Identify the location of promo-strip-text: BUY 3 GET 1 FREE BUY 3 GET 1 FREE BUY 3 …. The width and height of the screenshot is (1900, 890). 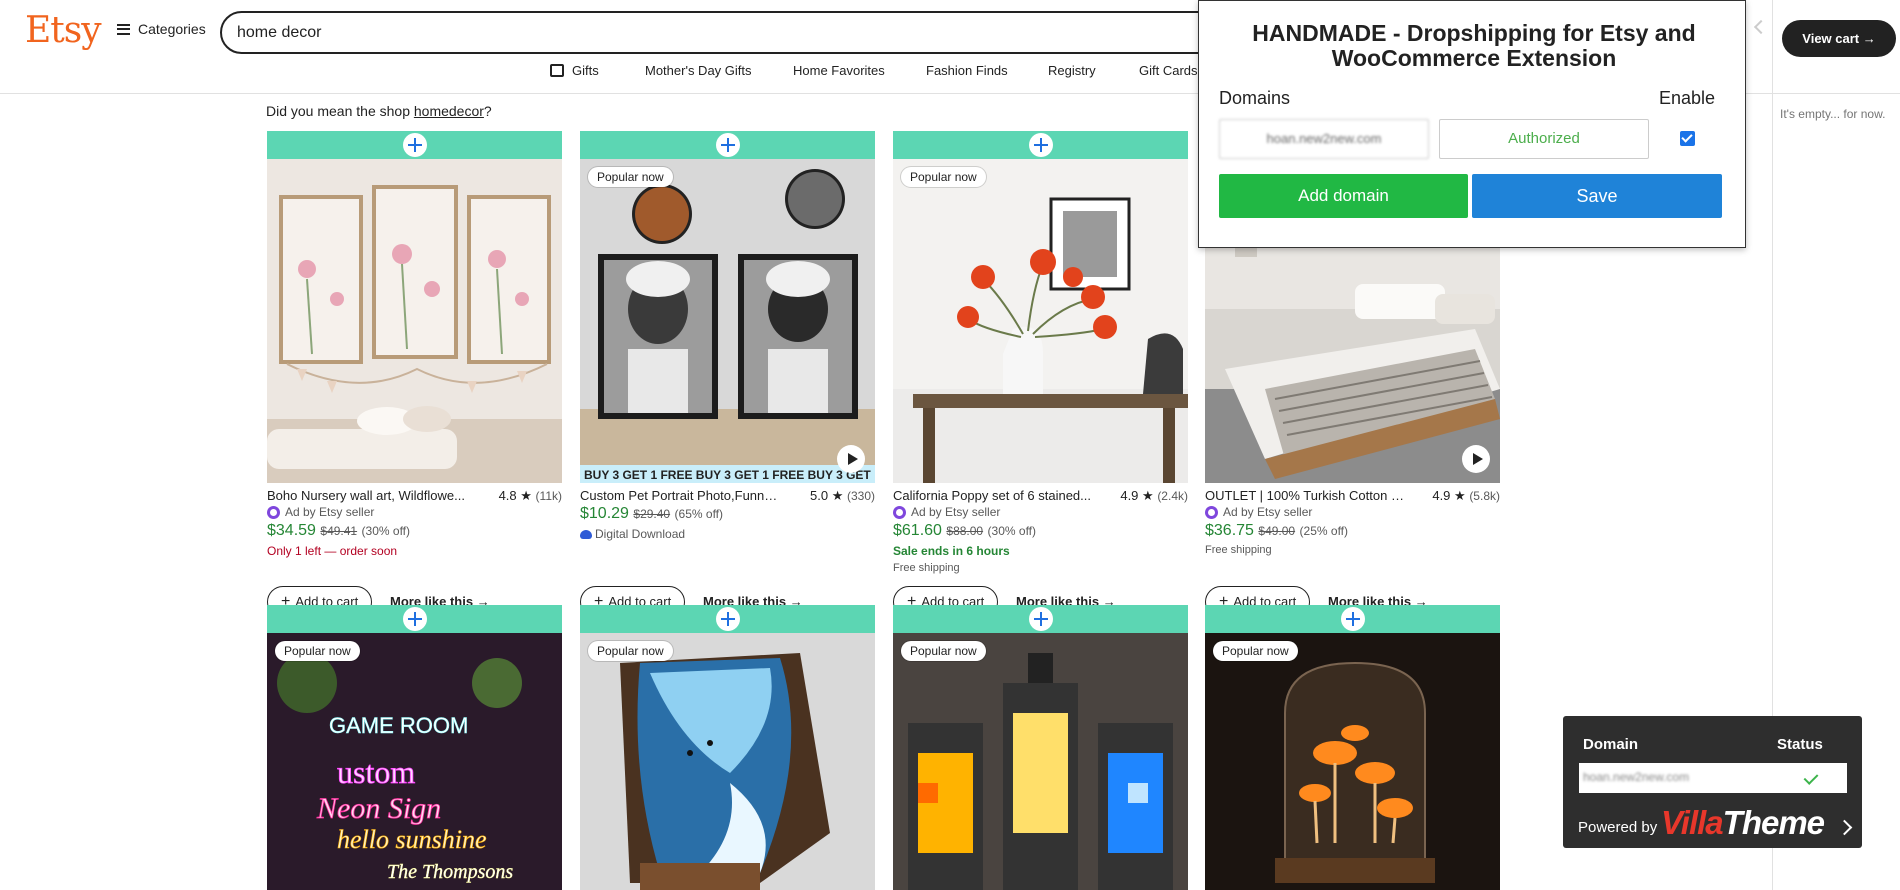
(727, 475).